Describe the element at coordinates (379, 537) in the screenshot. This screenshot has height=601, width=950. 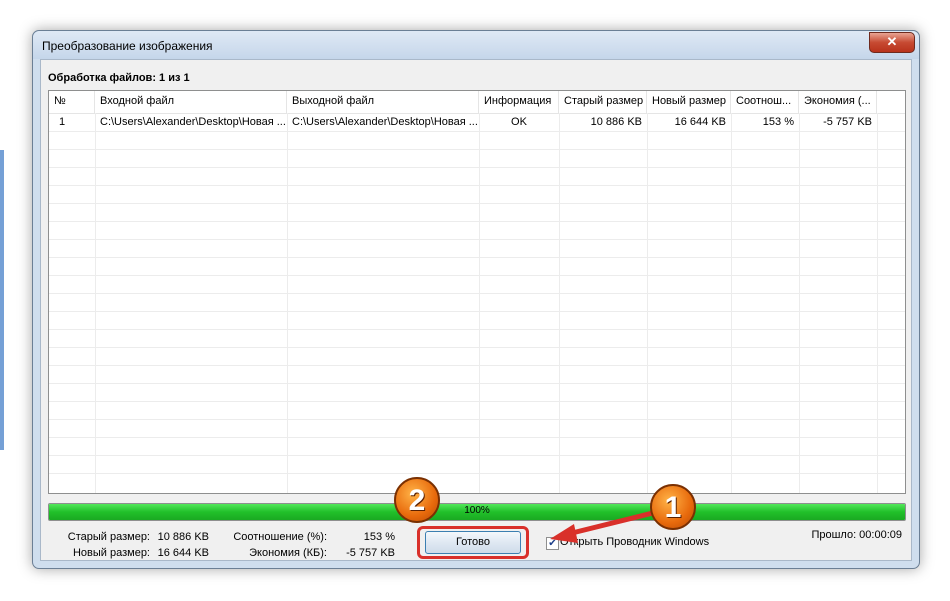
I see `ratio-value: 153 %` at that location.